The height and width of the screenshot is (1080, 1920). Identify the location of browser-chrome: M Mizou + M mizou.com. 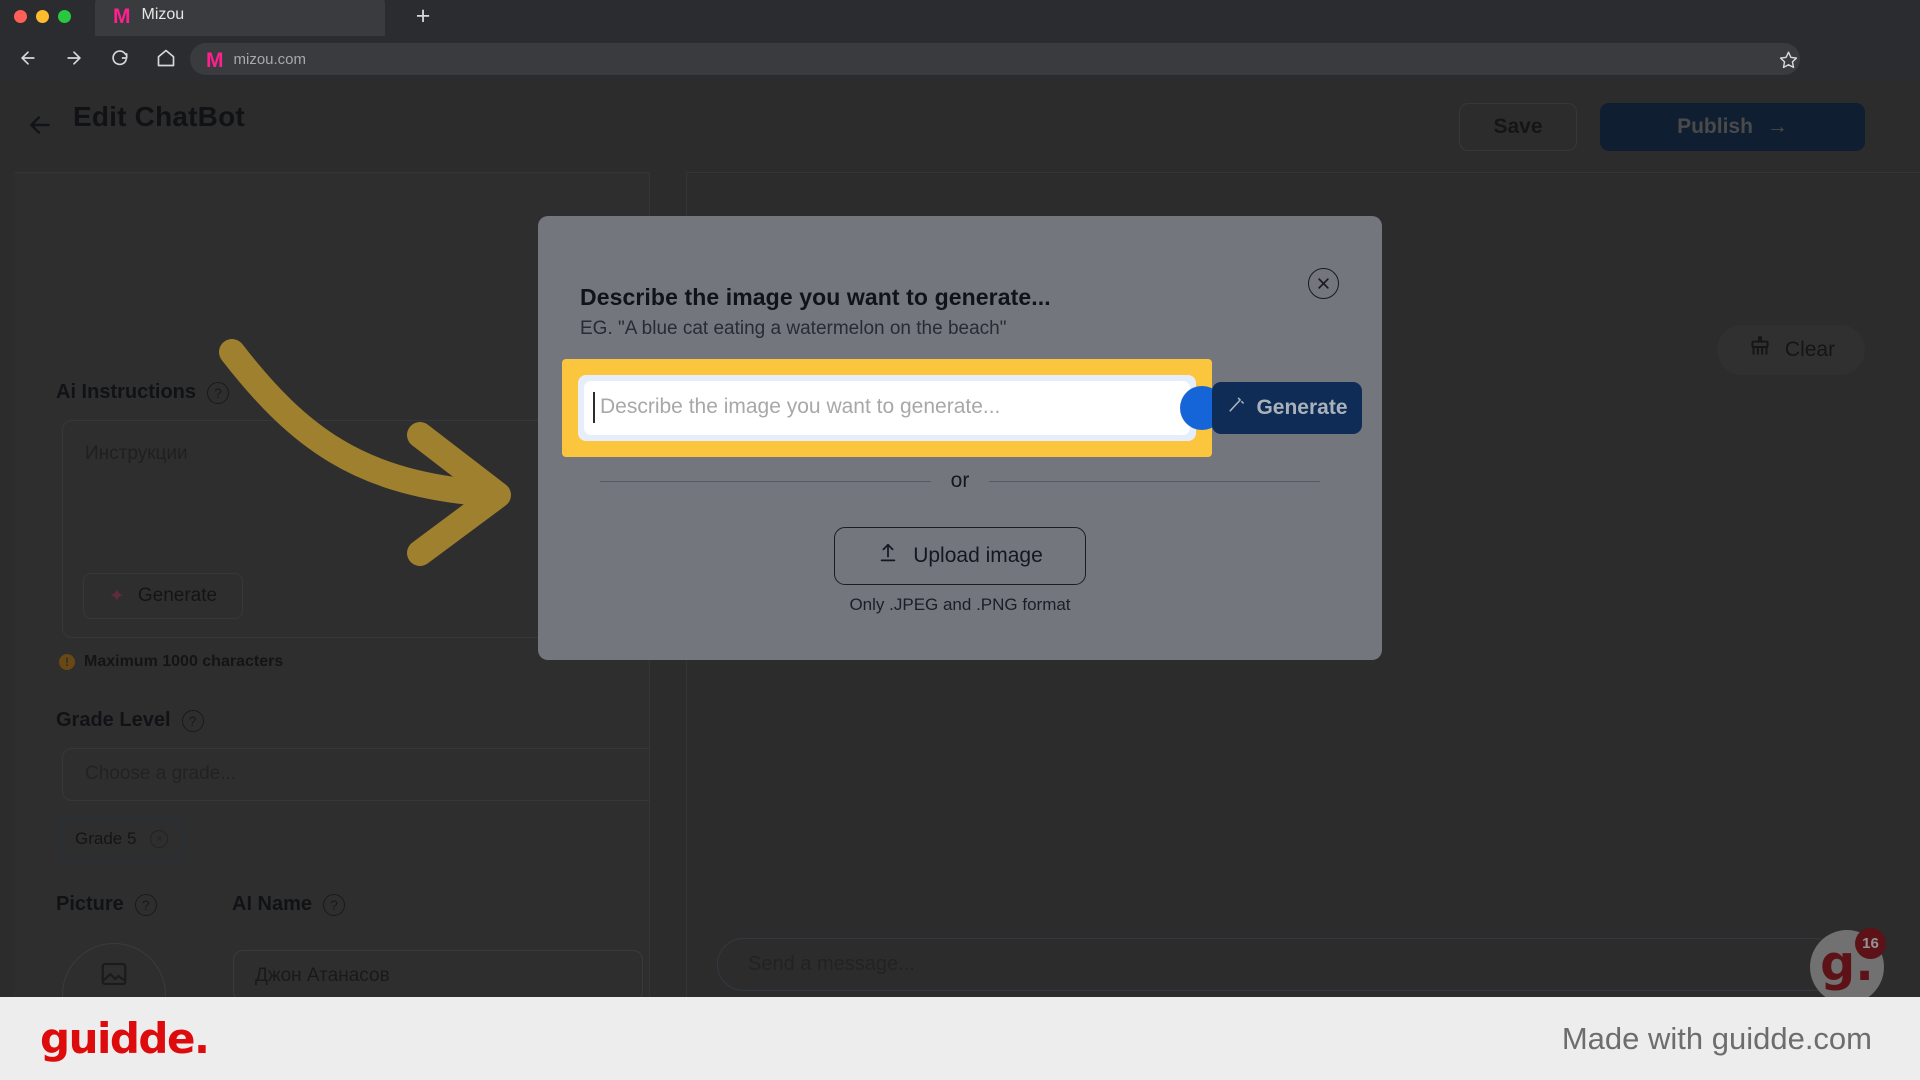
(960, 52).